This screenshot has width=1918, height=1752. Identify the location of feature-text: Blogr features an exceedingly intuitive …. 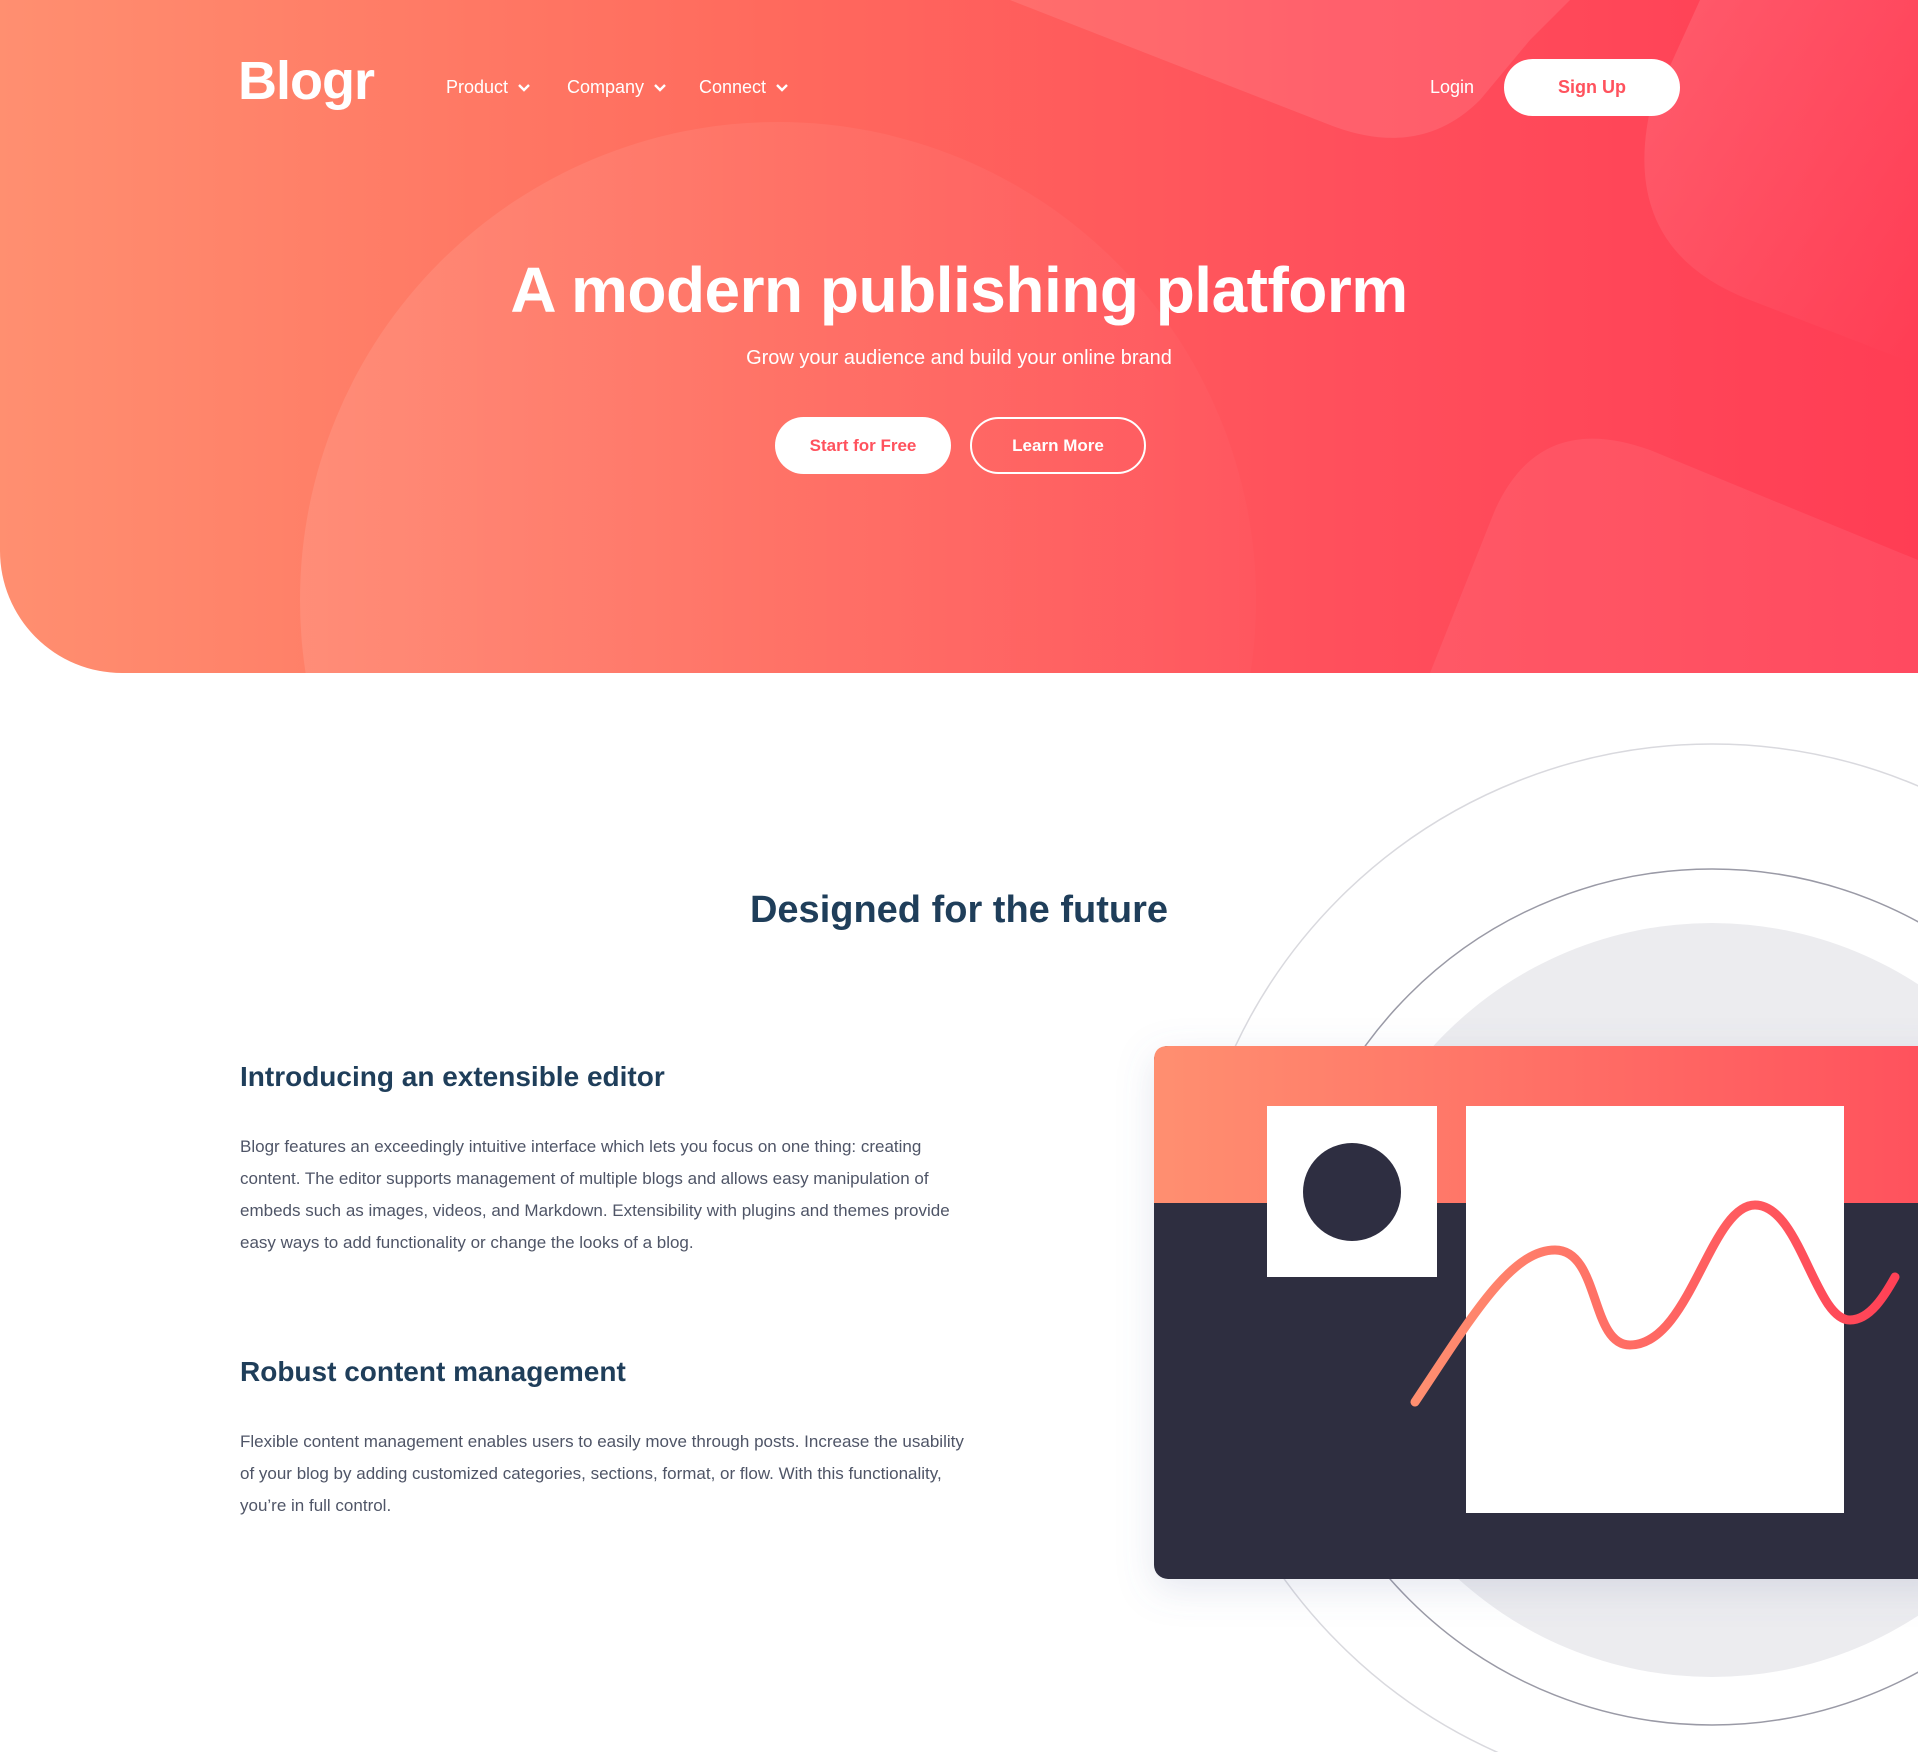
(595, 1194).